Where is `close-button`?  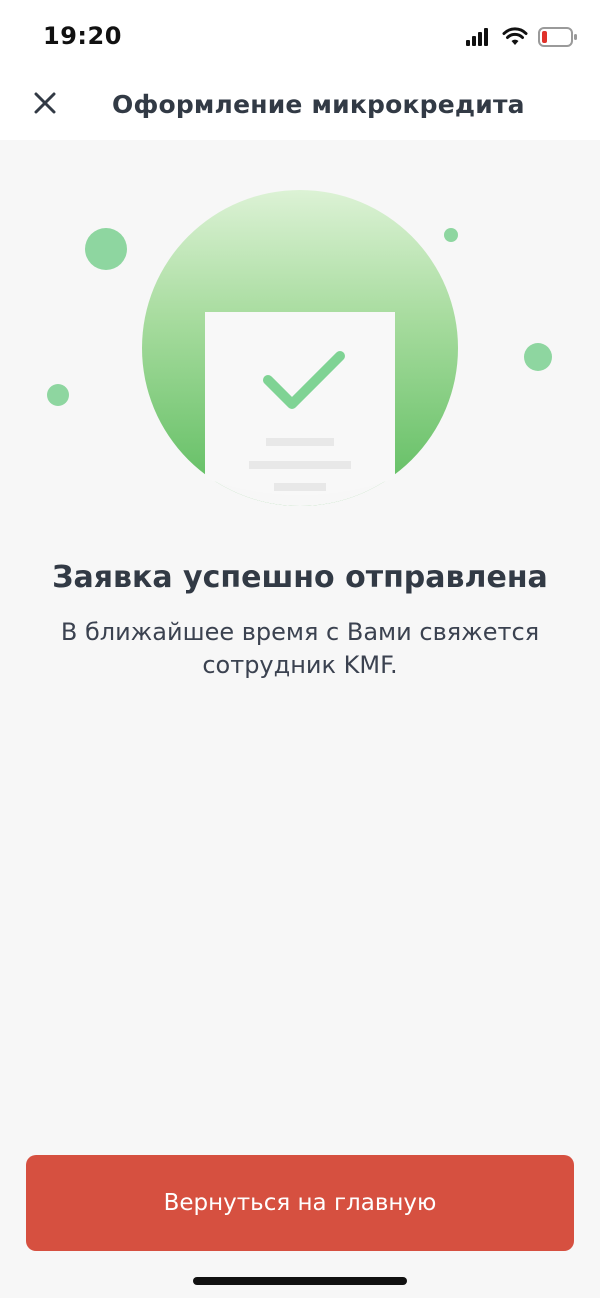 close-button is located at coordinates (45, 103).